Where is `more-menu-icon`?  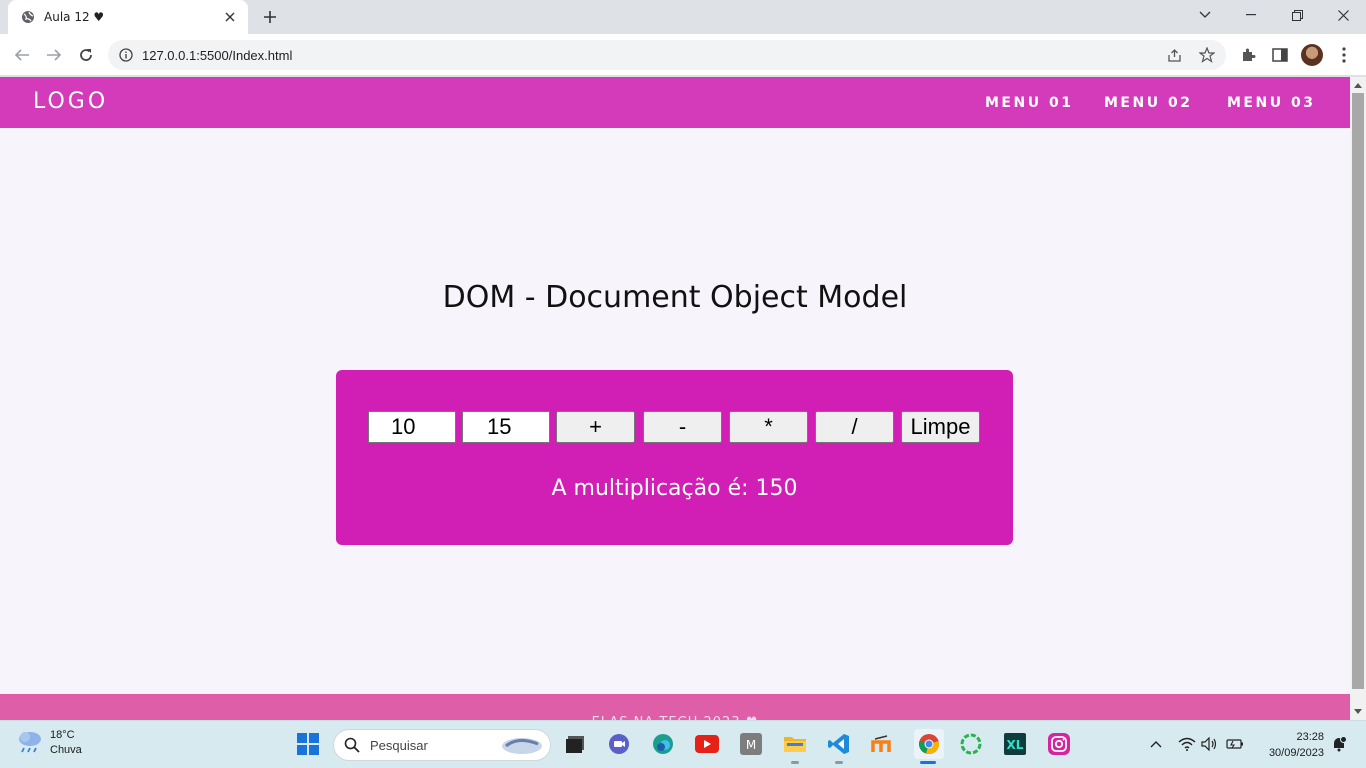
more-menu-icon is located at coordinates (1344, 55).